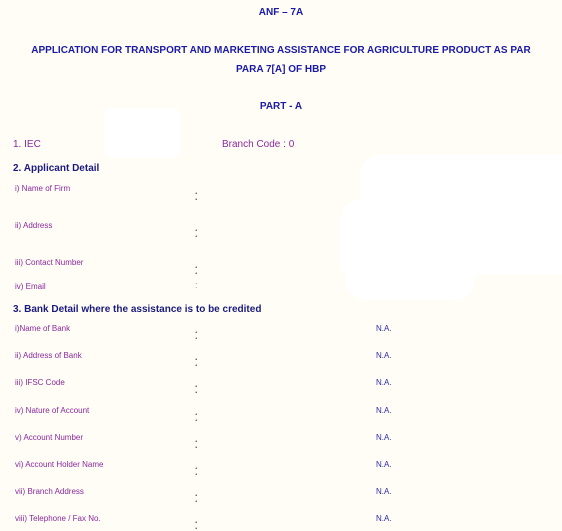 Image resolution: width=562 pixels, height=531 pixels. What do you see at coordinates (40, 382) in the screenshot?
I see `field-label: iii) IFSC Code` at bounding box center [40, 382].